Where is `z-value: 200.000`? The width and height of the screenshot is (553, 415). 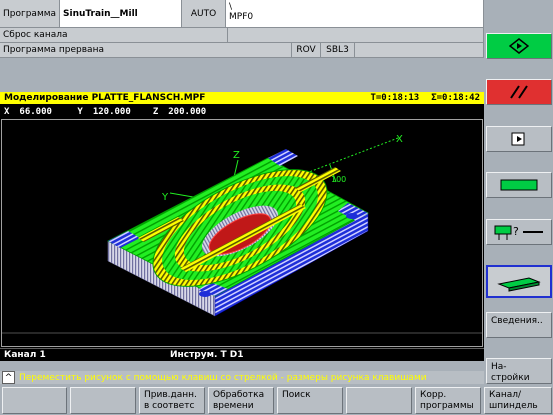
z-value: 200.000 is located at coordinates (187, 111).